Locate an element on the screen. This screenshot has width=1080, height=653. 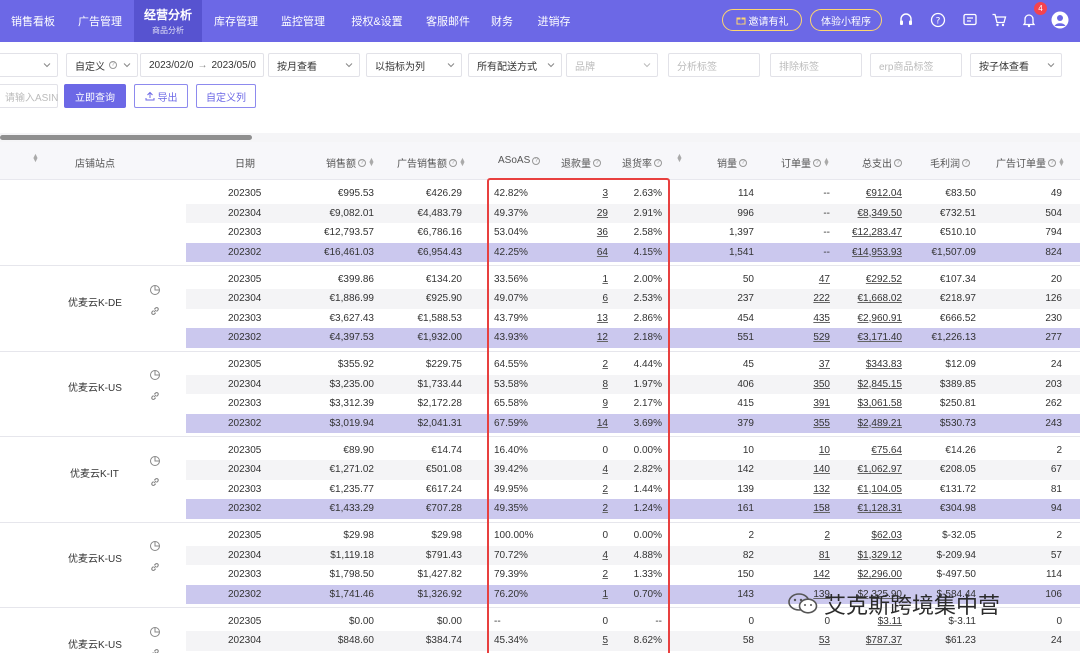
cell-orders: 81 is located at coordinates (802, 555).